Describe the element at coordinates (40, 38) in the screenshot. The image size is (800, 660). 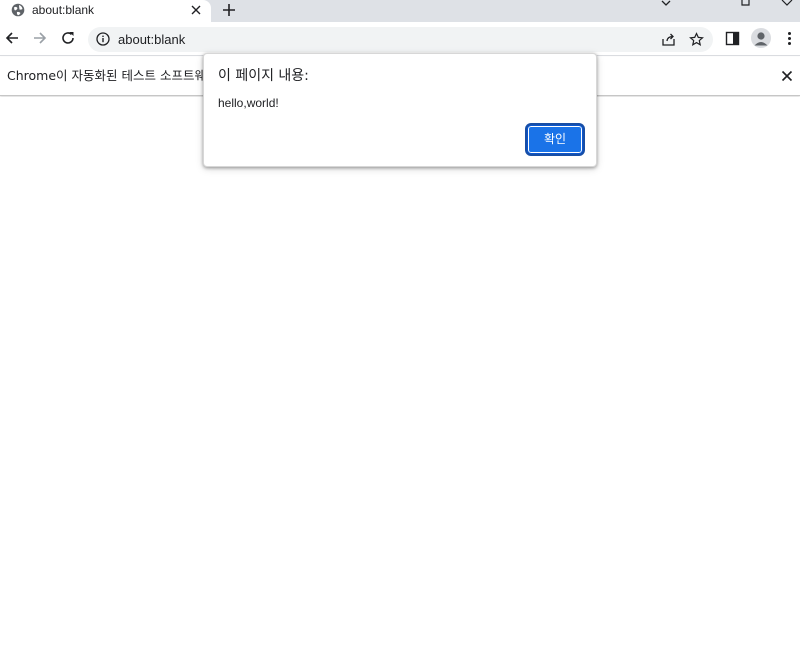
I see `forward-arrow-icon` at that location.